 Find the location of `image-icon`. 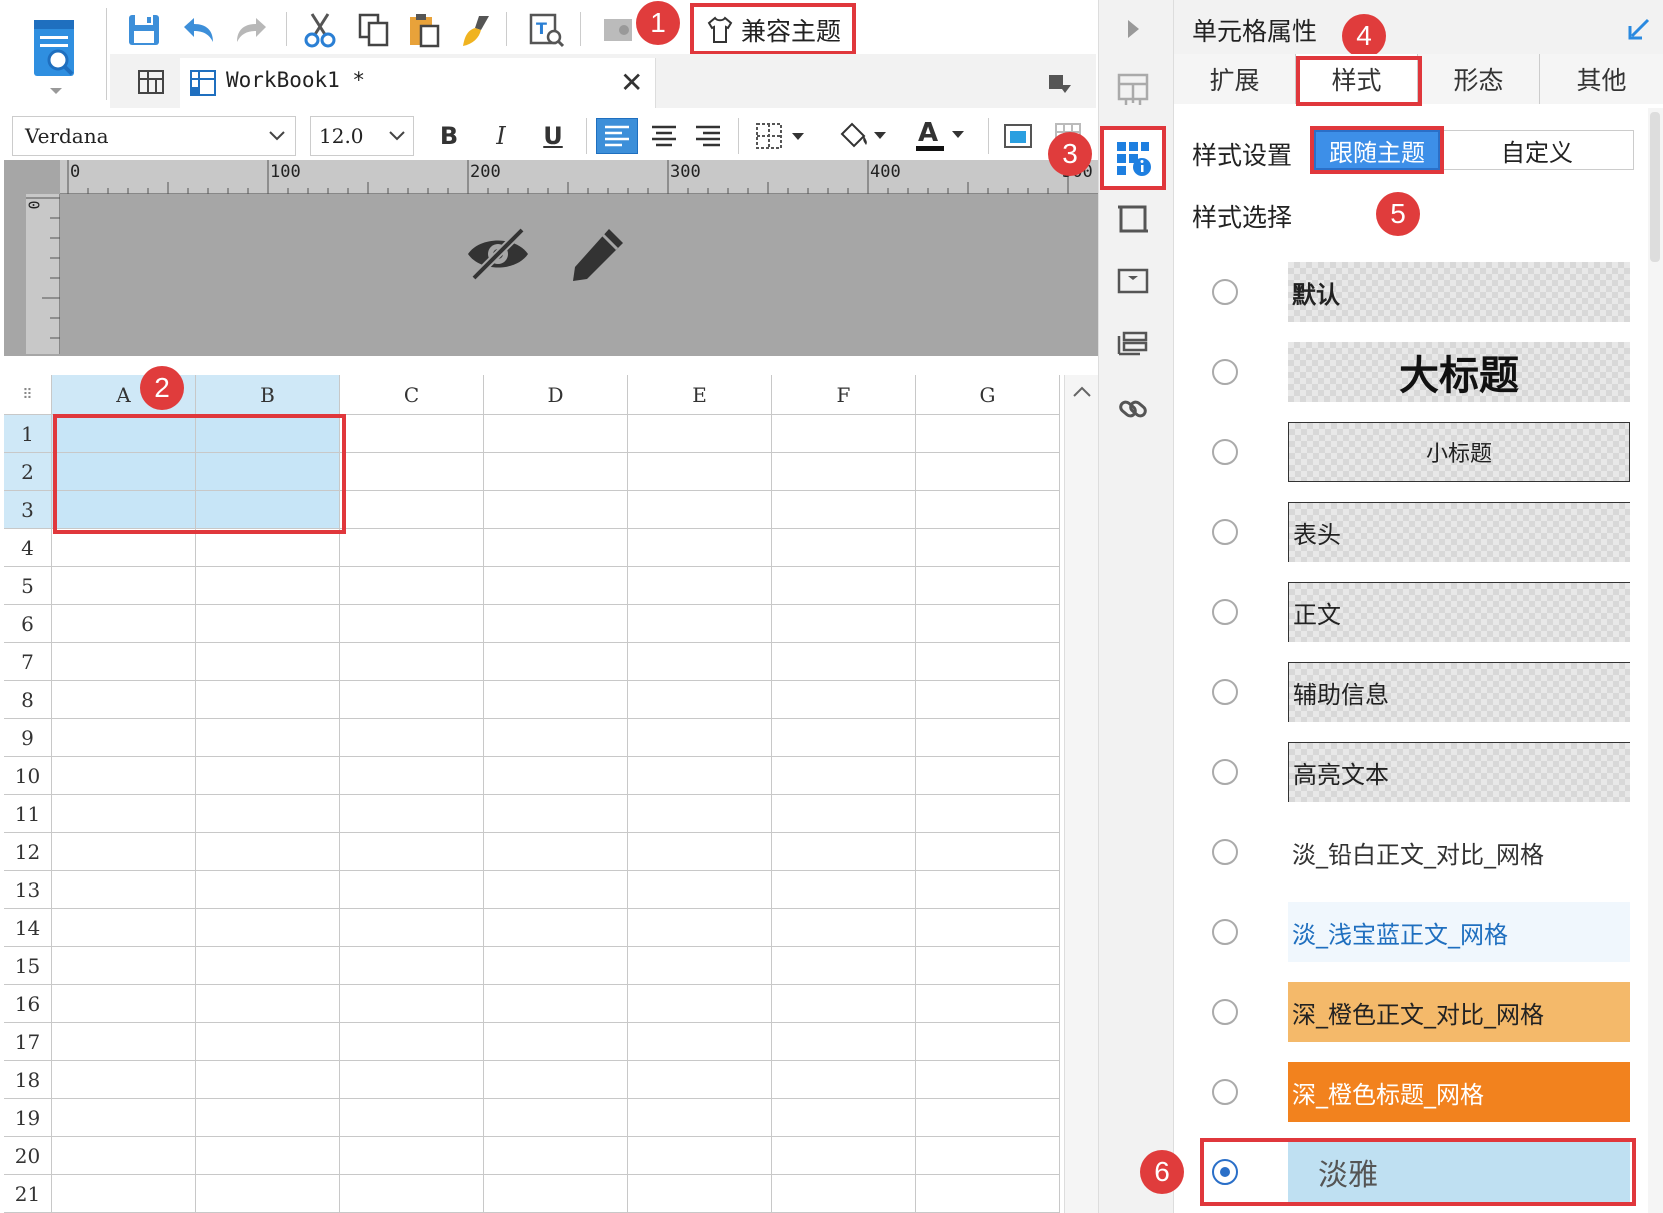

image-icon is located at coordinates (618, 30).